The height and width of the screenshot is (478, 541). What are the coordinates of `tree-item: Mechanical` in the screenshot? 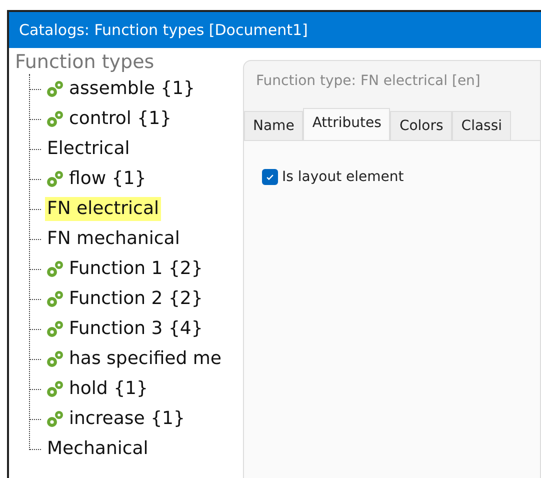 It's located at (97, 449).